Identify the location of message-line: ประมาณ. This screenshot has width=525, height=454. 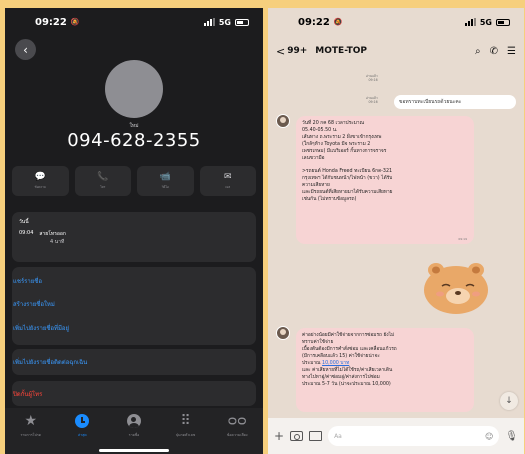
(311, 363).